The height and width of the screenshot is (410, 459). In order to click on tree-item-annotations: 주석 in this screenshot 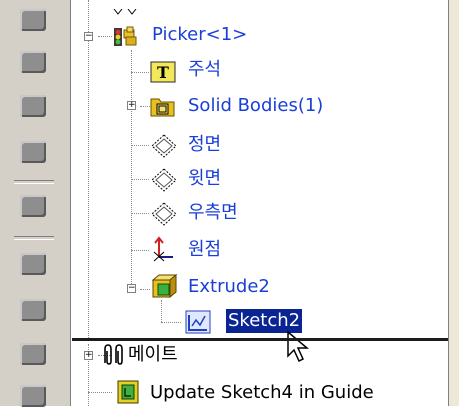, I will do `click(204, 70)`.